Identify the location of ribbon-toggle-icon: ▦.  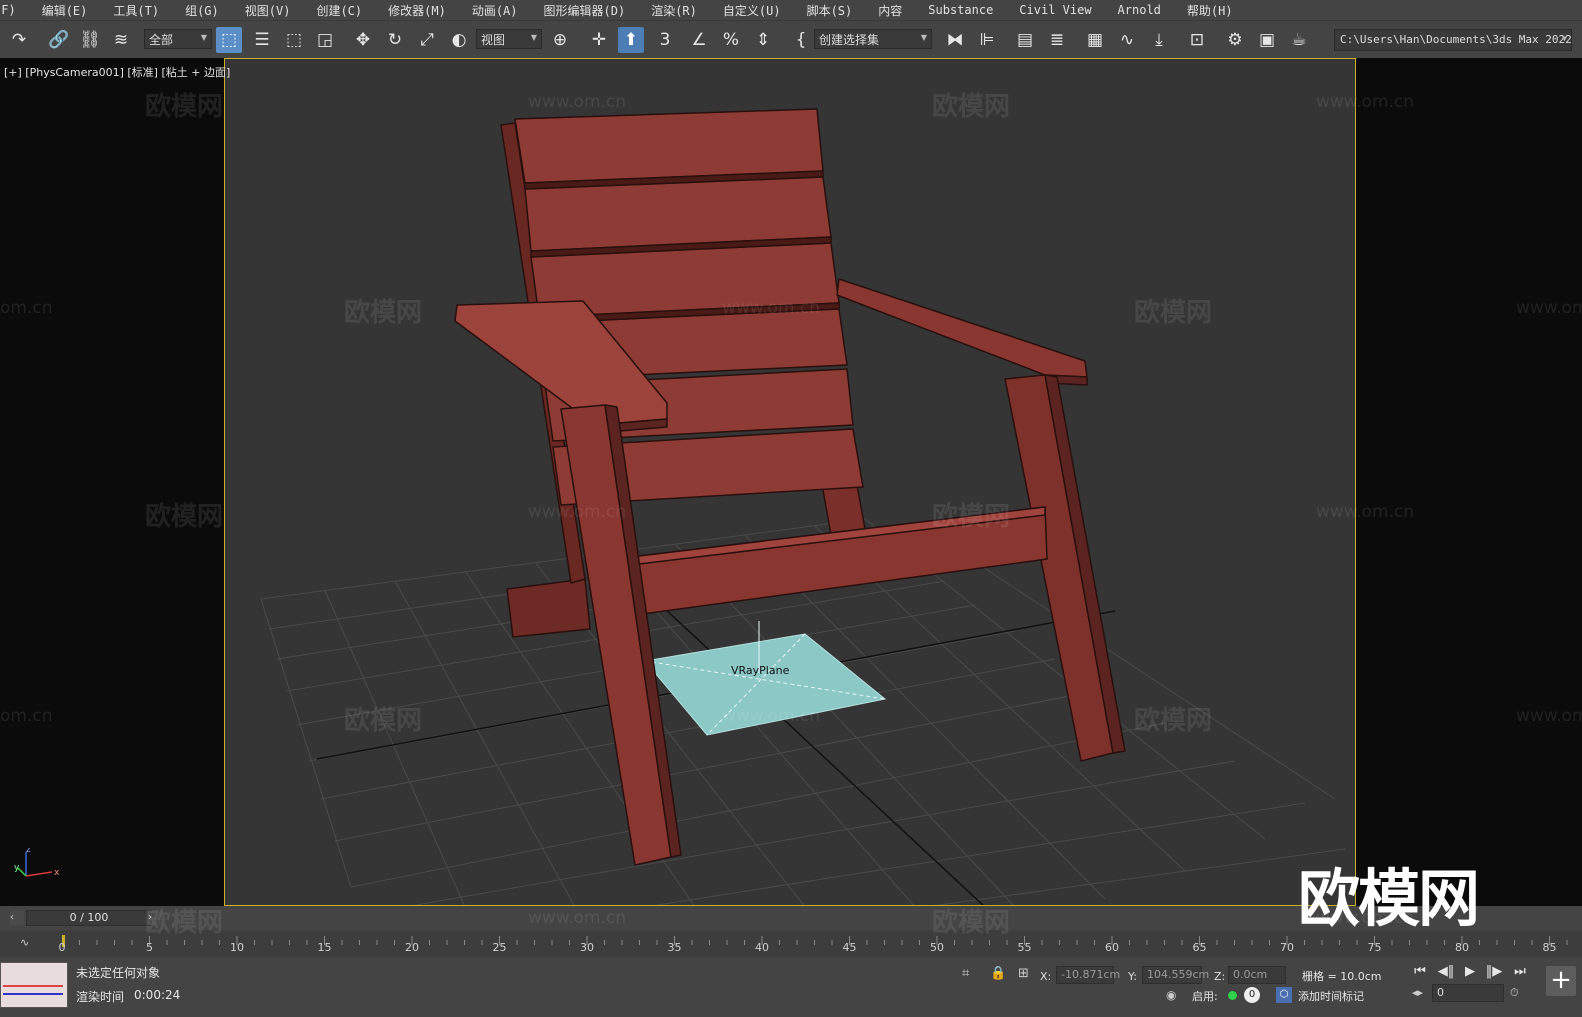
(1095, 40).